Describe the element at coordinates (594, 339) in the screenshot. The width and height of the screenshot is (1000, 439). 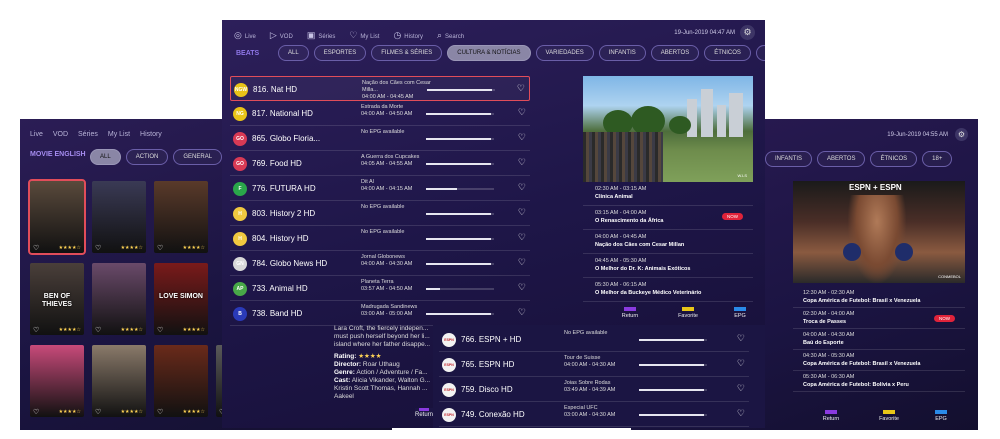
I see `channel-row: ESPN 766. ESPN + HD No EPG available ♡` at that location.